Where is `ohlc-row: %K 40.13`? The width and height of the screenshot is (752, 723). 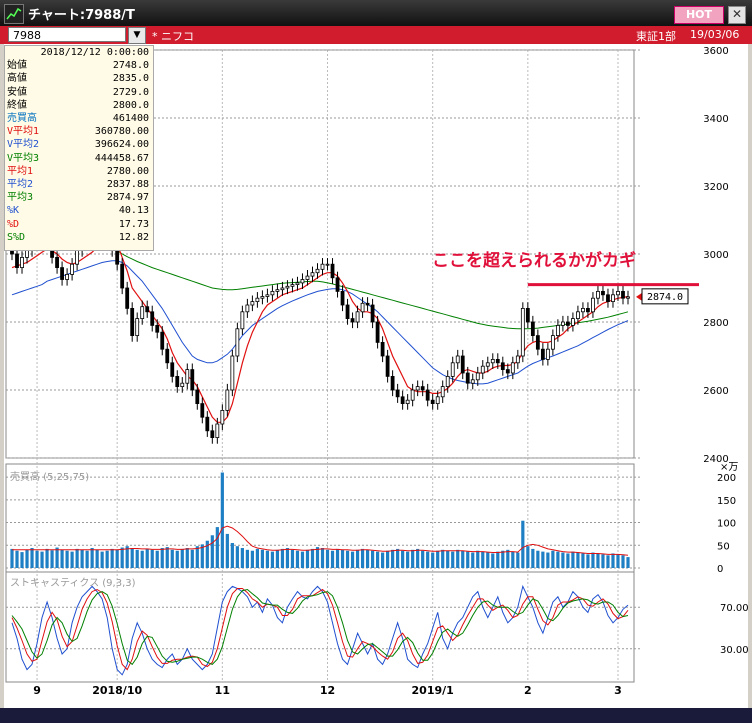 ohlc-row: %K 40.13 is located at coordinates (79, 210).